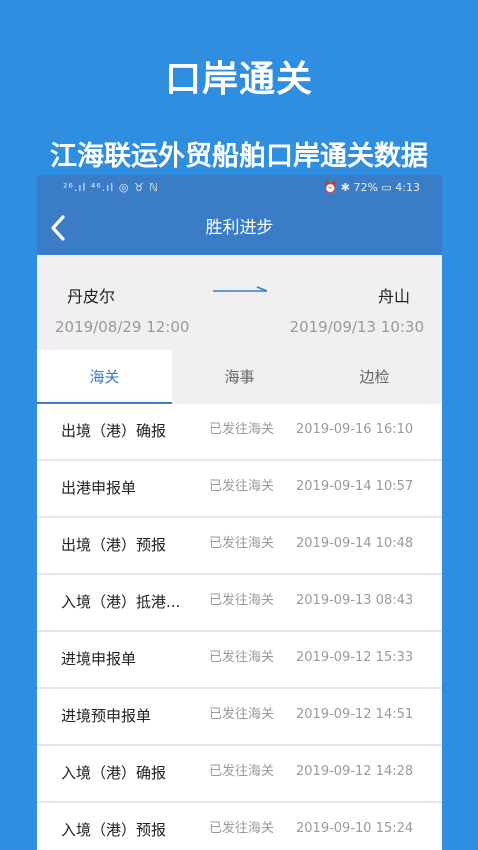 The height and width of the screenshot is (850, 478). I want to click on arrival-port: 舟山, so click(393, 296).